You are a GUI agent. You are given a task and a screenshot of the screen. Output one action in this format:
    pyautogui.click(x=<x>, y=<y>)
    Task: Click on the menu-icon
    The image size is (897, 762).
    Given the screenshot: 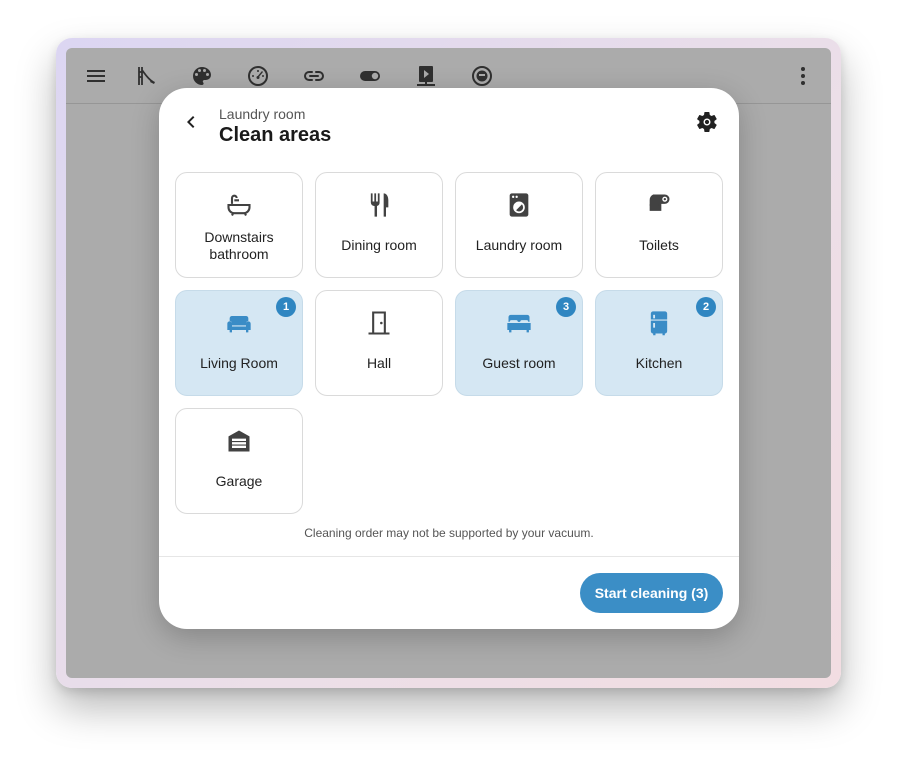 What is the action you would take?
    pyautogui.click(x=96, y=76)
    